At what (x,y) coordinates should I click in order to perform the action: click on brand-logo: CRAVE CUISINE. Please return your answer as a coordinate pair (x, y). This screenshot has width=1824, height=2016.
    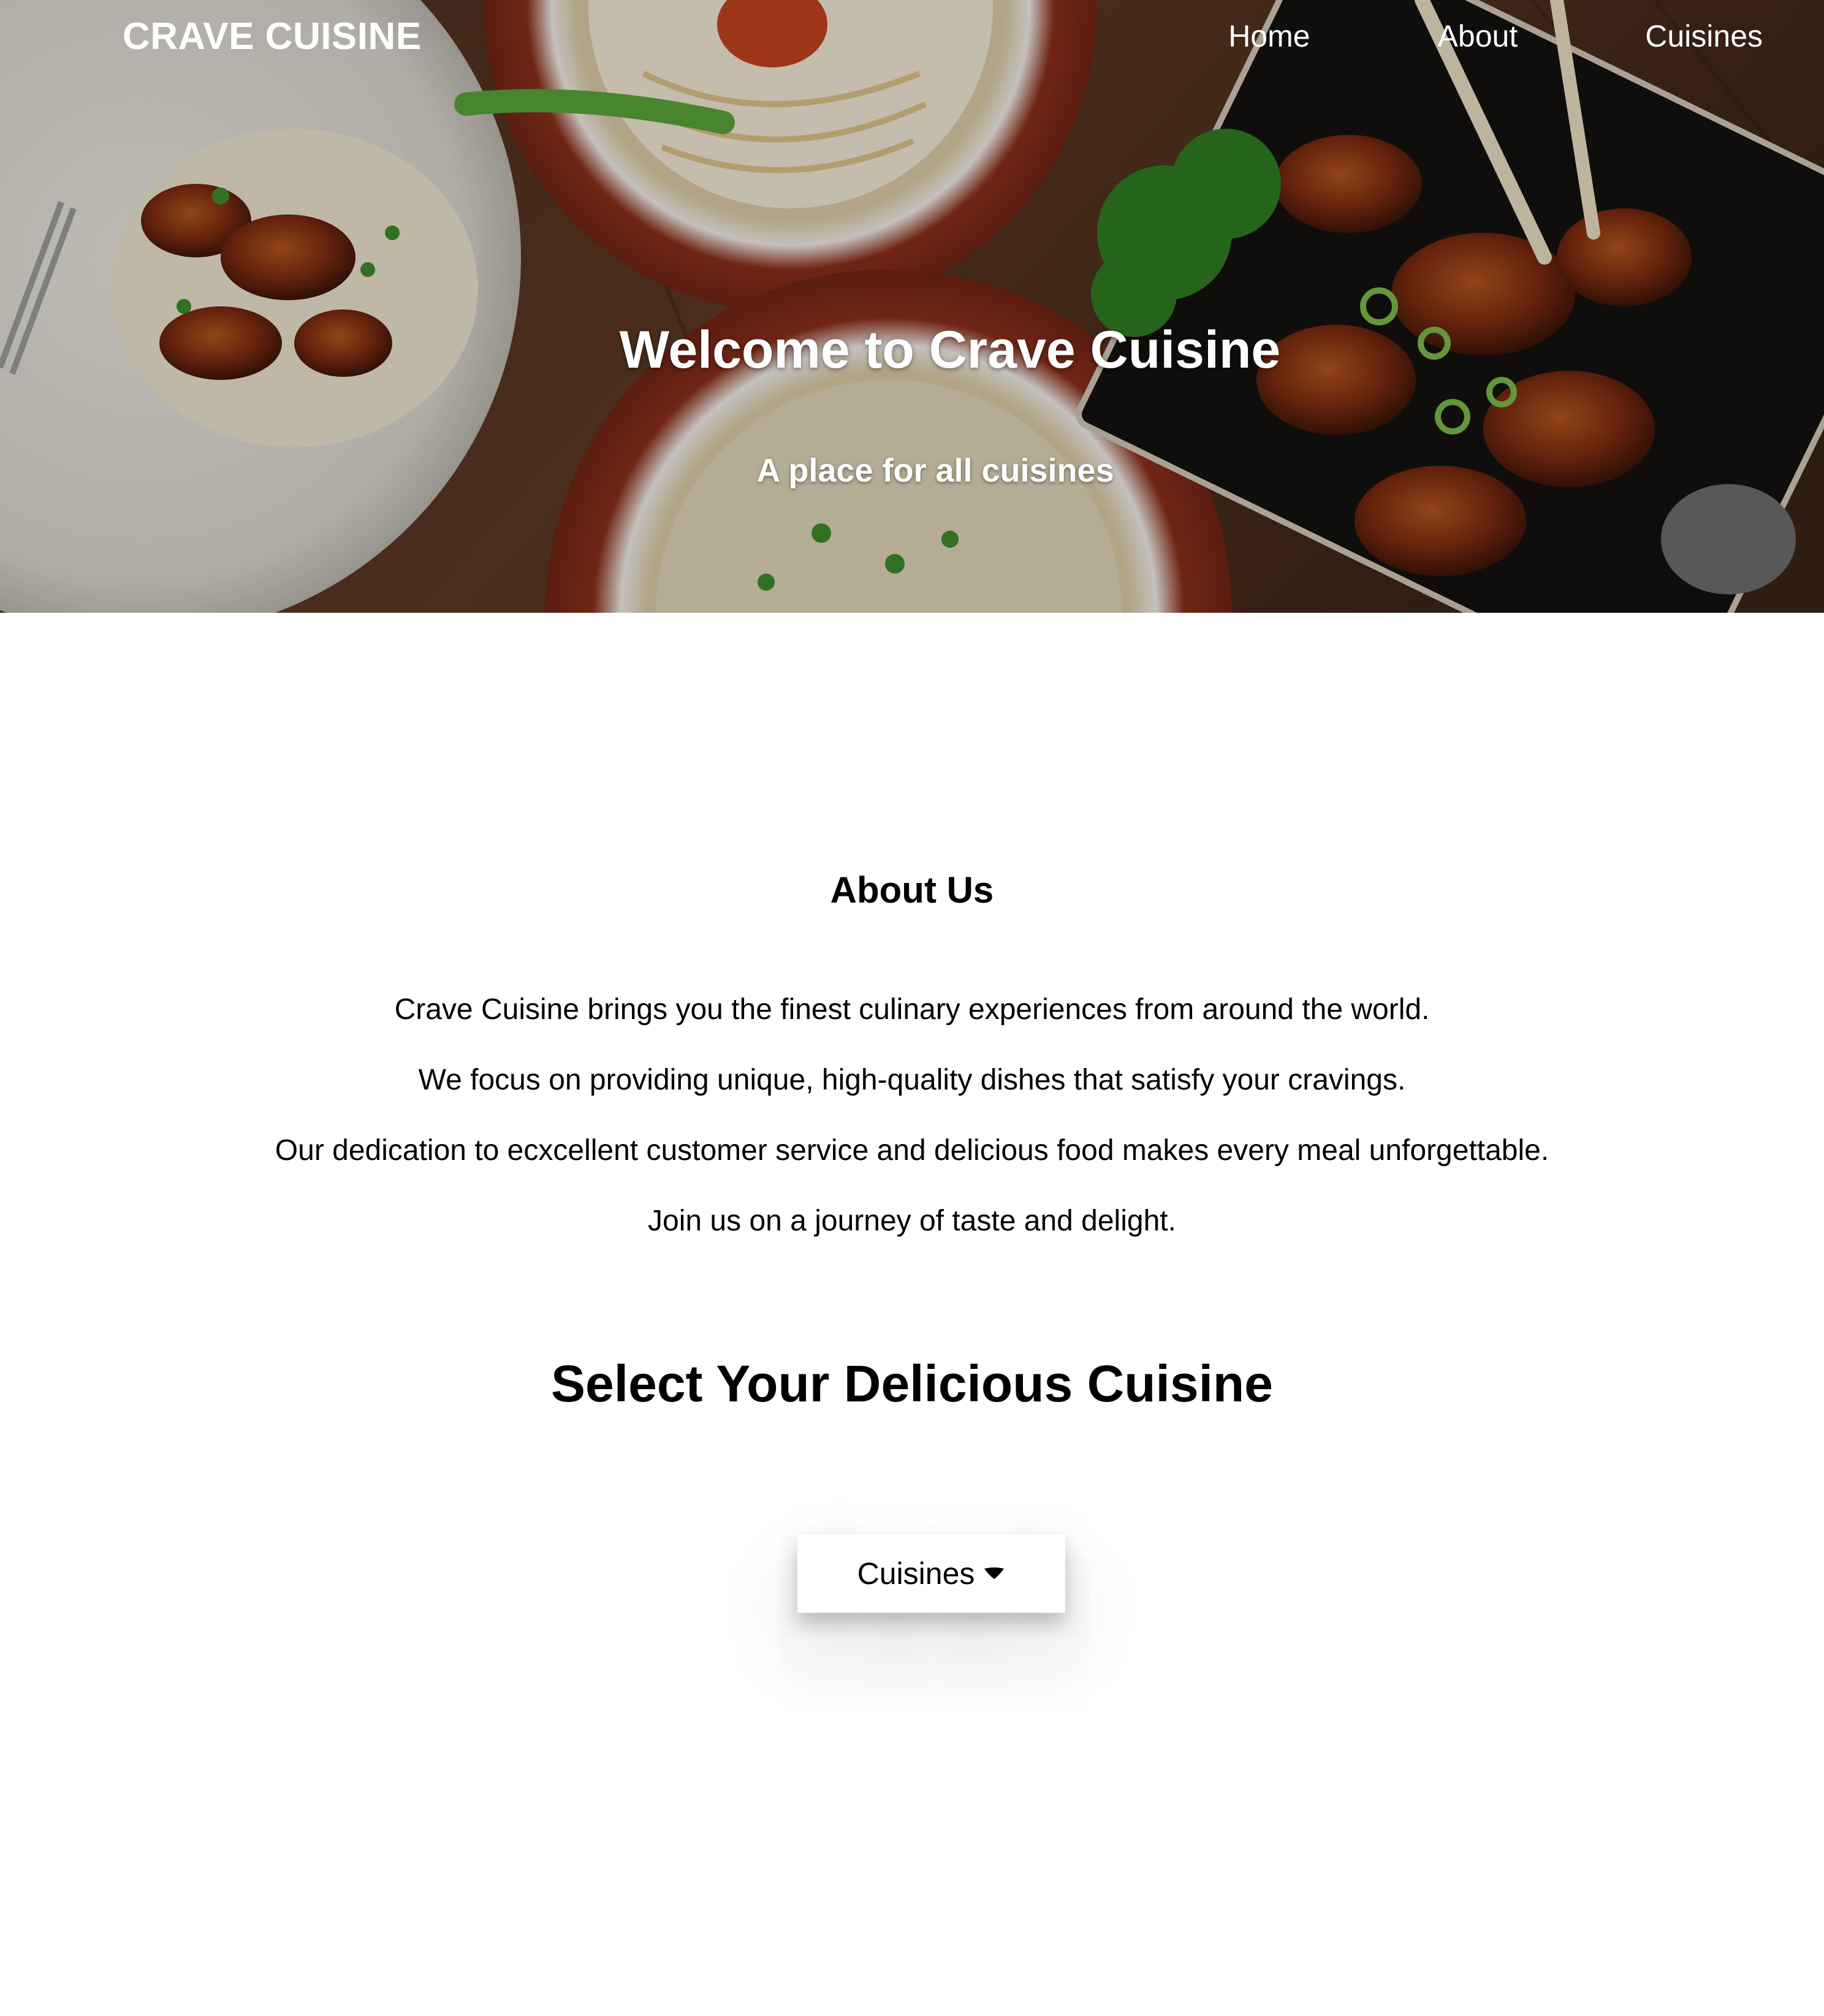
    Looking at the image, I should click on (272, 36).